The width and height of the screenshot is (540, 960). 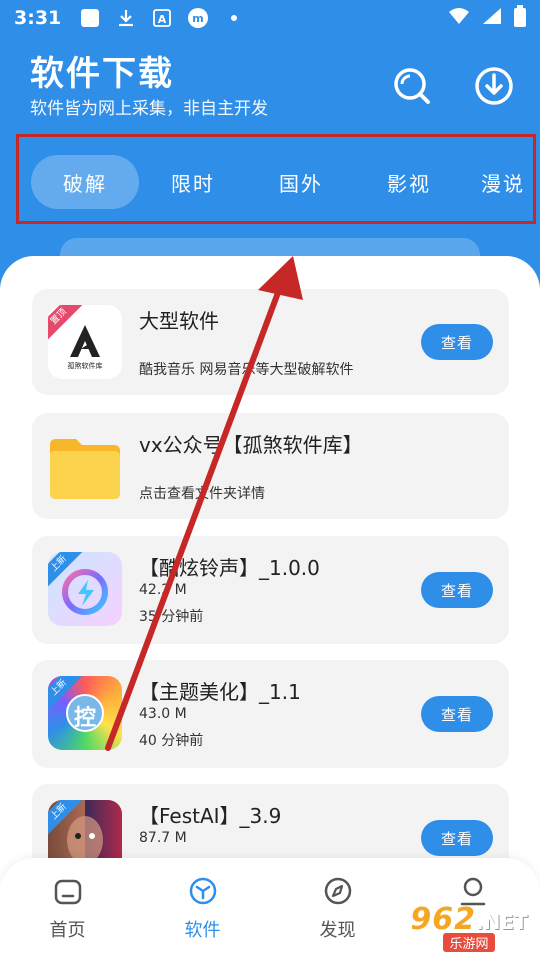 I want to click on tab-foreign: 国外, so click(x=301, y=182).